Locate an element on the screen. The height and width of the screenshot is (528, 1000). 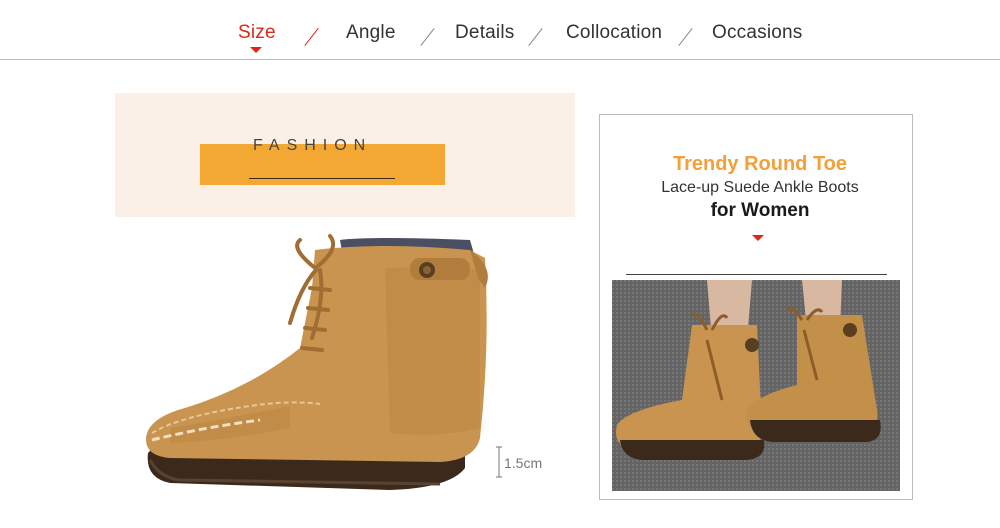
banner-title: FASHION is located at coordinates (313, 145).